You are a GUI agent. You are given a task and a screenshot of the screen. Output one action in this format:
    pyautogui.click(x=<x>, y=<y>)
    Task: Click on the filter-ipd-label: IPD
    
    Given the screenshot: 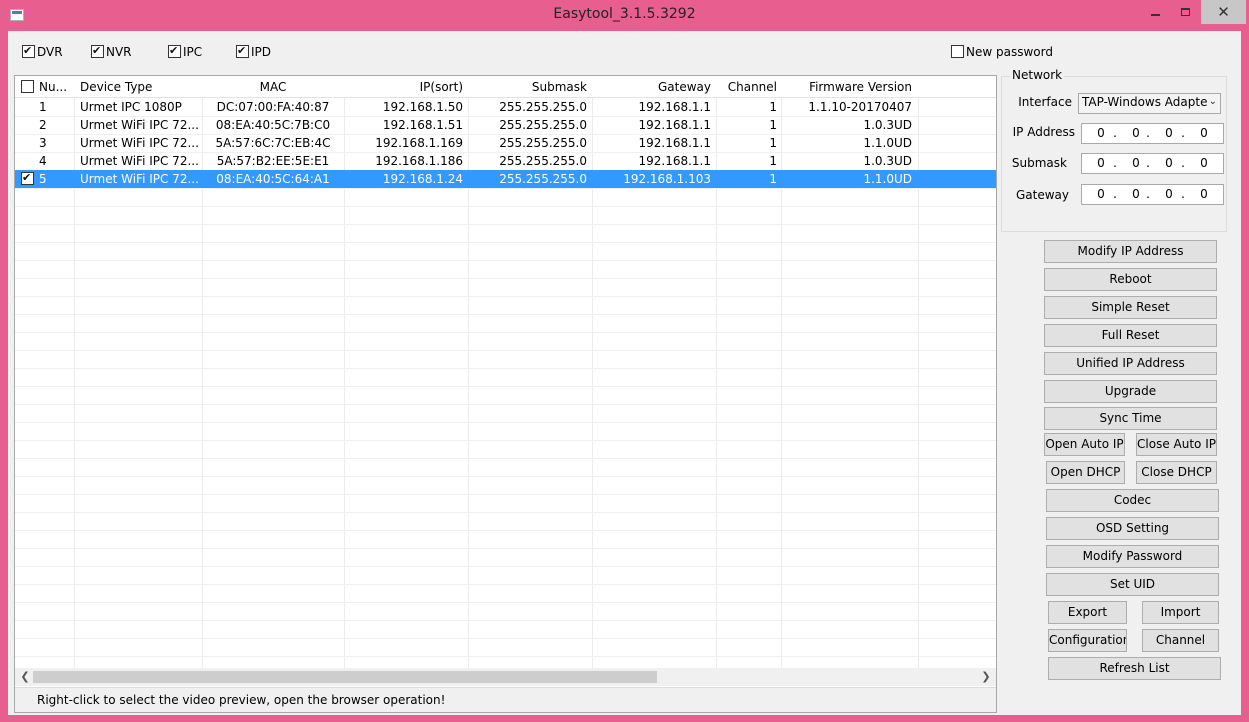 What is the action you would take?
    pyautogui.click(x=261, y=52)
    